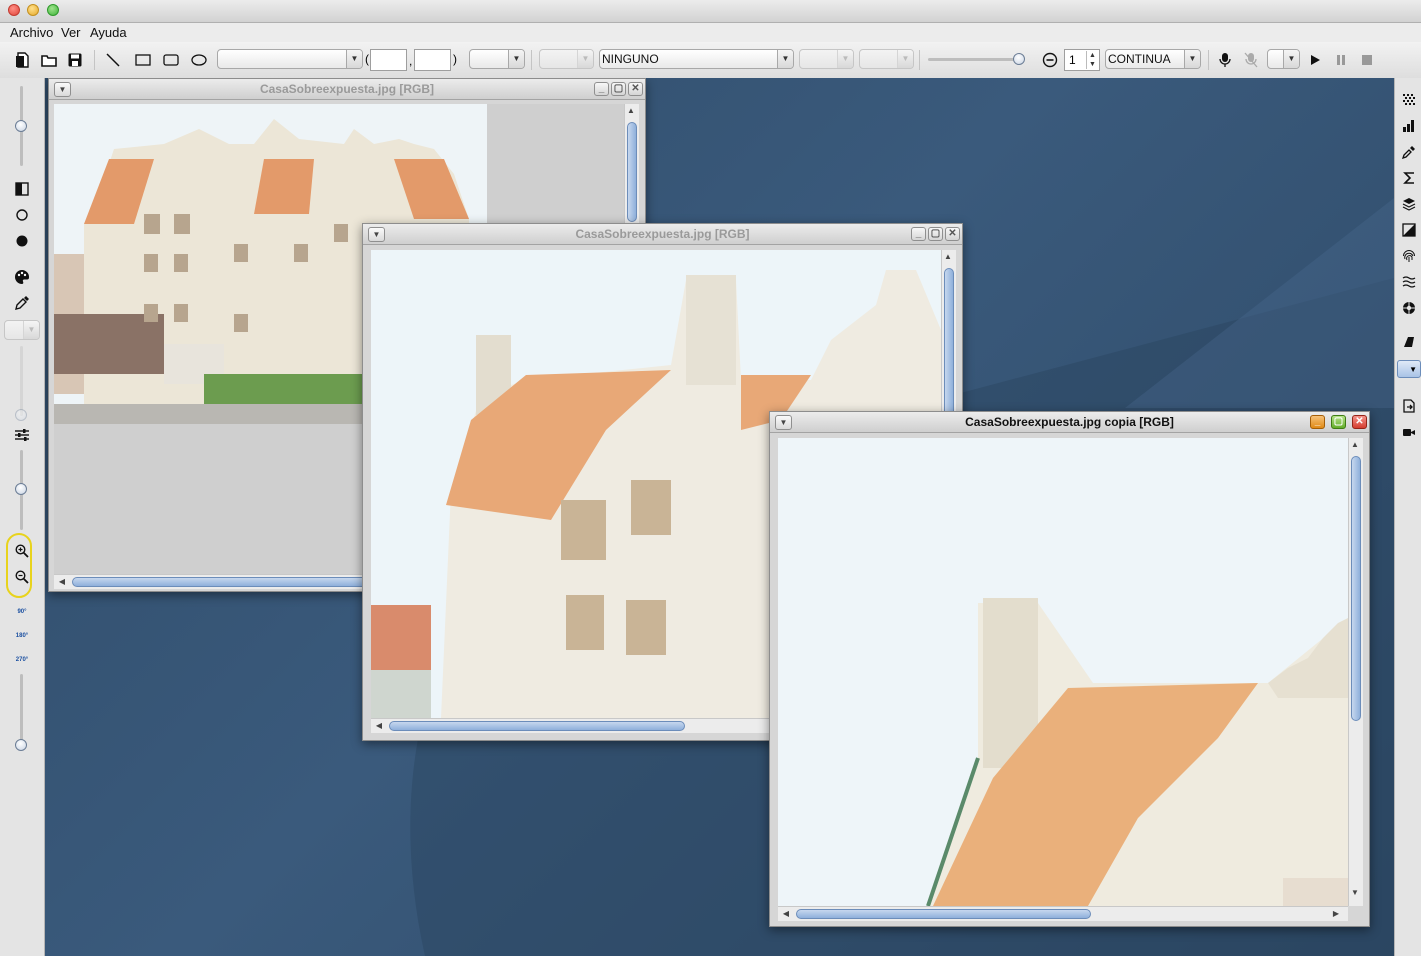  What do you see at coordinates (1283, 59) in the screenshot?
I see `audio-combo: ▼` at bounding box center [1283, 59].